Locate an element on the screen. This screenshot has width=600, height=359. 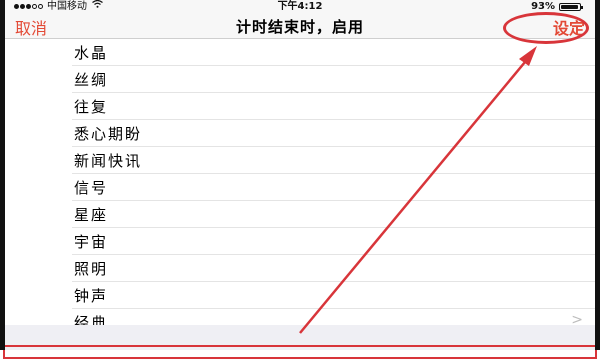
list-item-label: 钟声 is located at coordinates (91, 296).